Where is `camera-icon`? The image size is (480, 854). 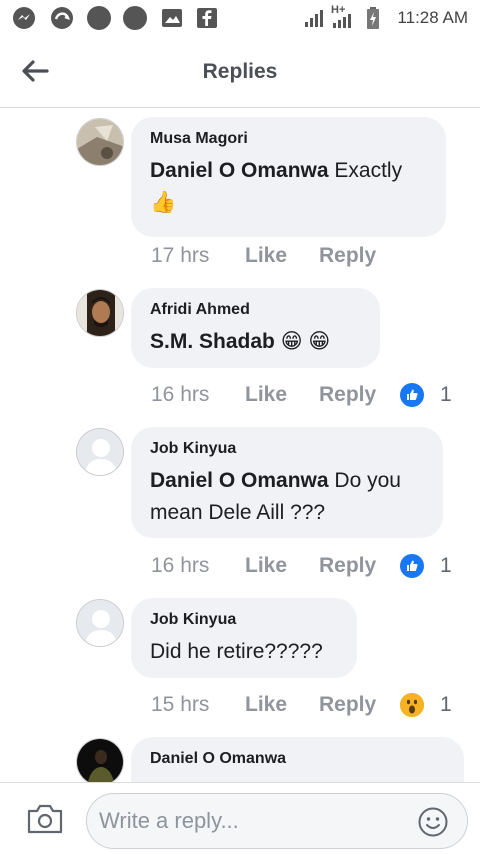 camera-icon is located at coordinates (45, 819).